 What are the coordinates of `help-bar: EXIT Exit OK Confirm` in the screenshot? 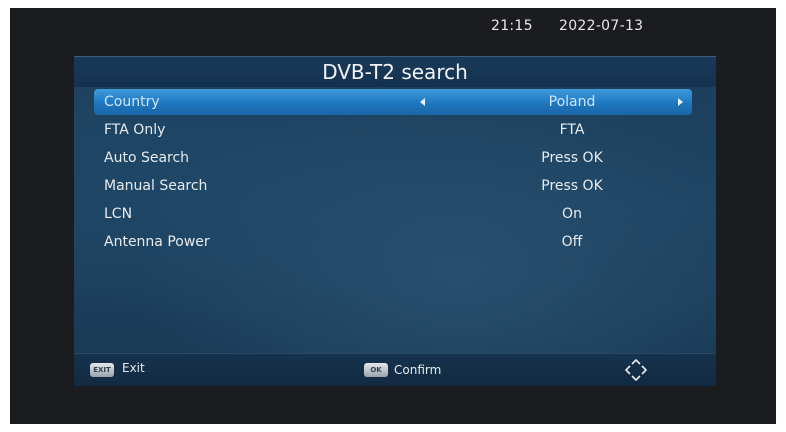 It's located at (395, 369).